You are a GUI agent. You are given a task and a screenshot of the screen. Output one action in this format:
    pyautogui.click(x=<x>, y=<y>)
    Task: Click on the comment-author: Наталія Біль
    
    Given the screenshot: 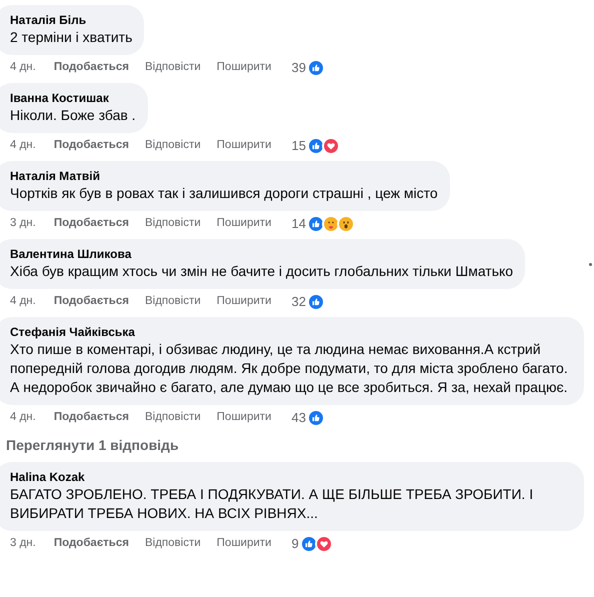 What is the action you would take?
    pyautogui.click(x=71, y=20)
    